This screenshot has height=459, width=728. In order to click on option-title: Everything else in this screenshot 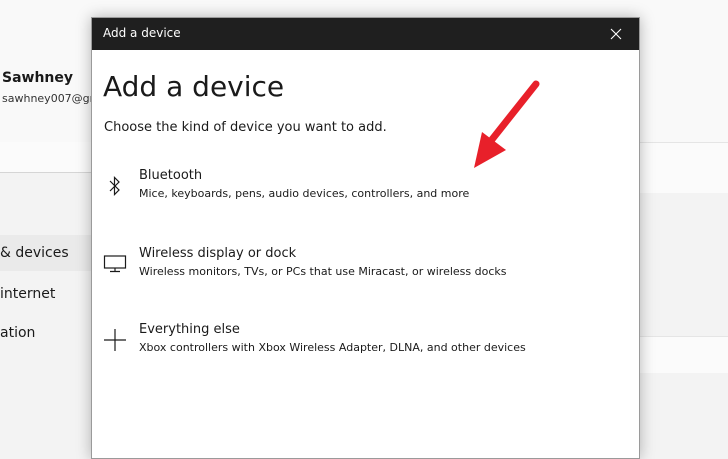, I will do `click(189, 329)`.